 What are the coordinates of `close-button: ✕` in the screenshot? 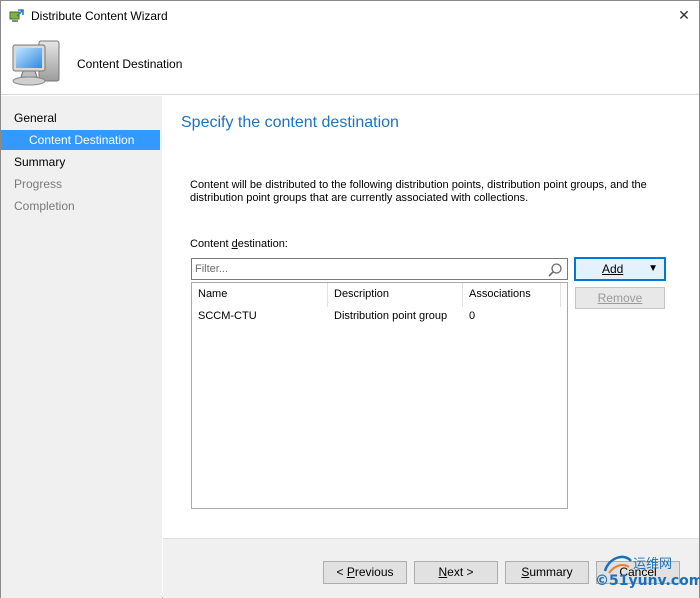 It's located at (684, 15).